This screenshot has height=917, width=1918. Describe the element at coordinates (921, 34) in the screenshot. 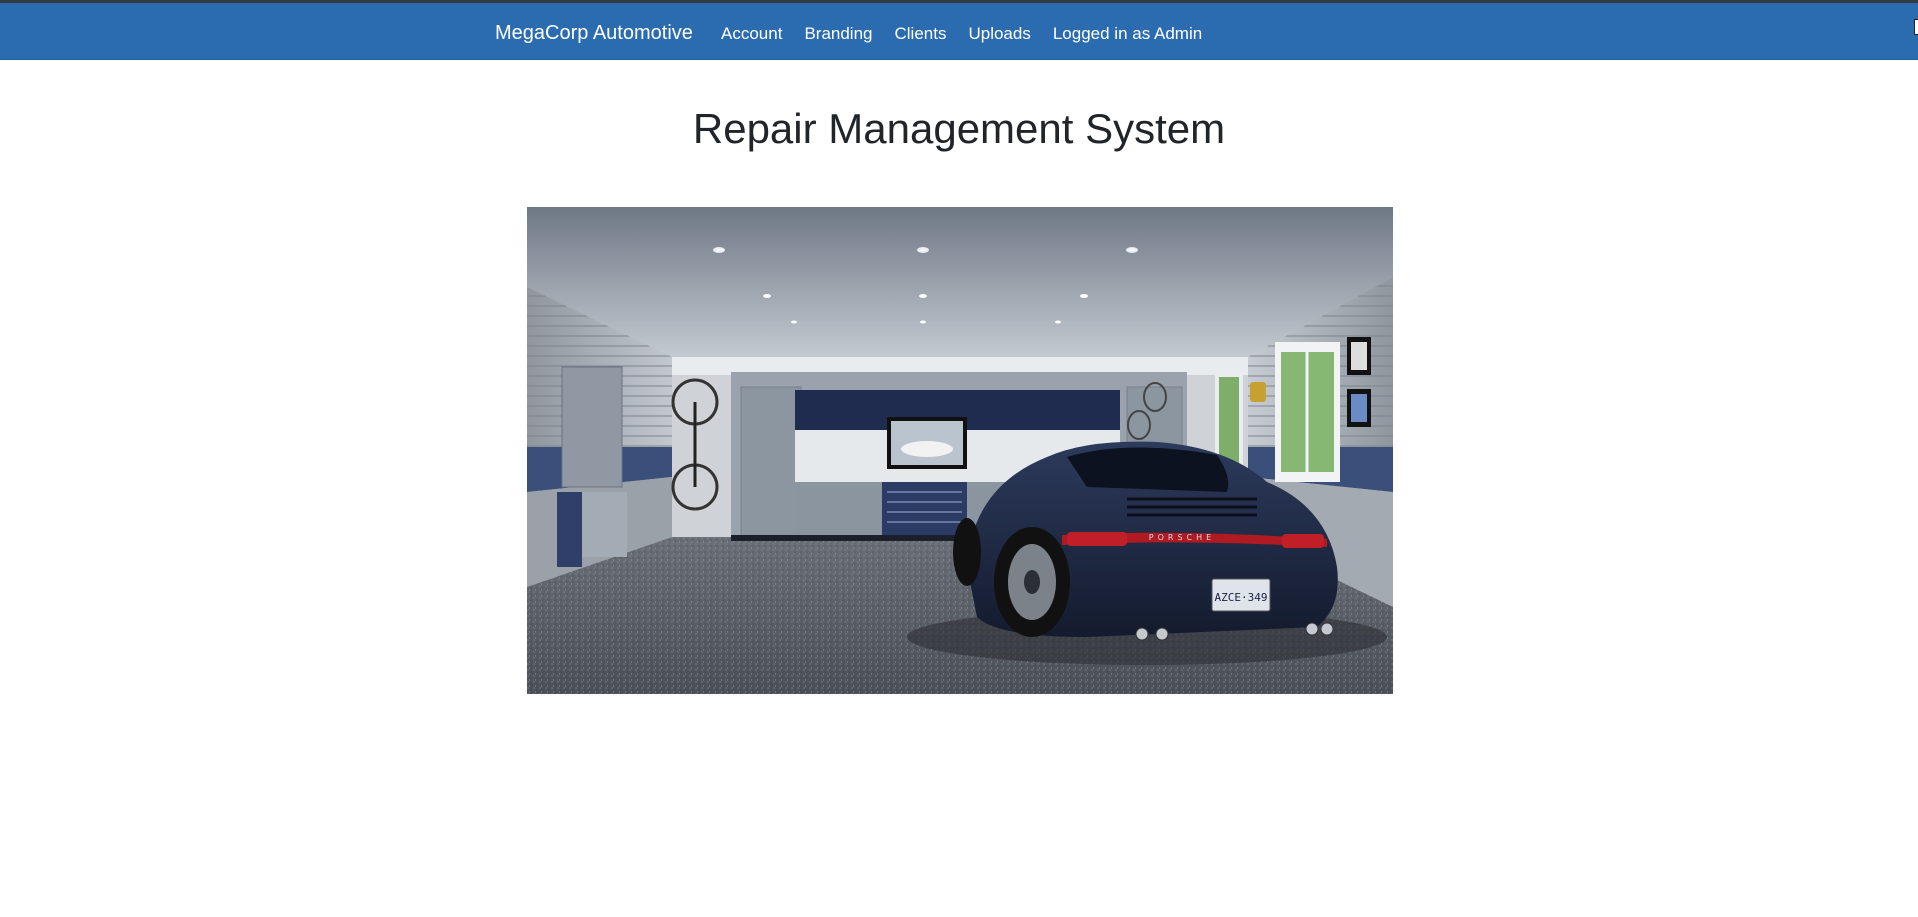

I see `nav-clients-link: Clients` at that location.